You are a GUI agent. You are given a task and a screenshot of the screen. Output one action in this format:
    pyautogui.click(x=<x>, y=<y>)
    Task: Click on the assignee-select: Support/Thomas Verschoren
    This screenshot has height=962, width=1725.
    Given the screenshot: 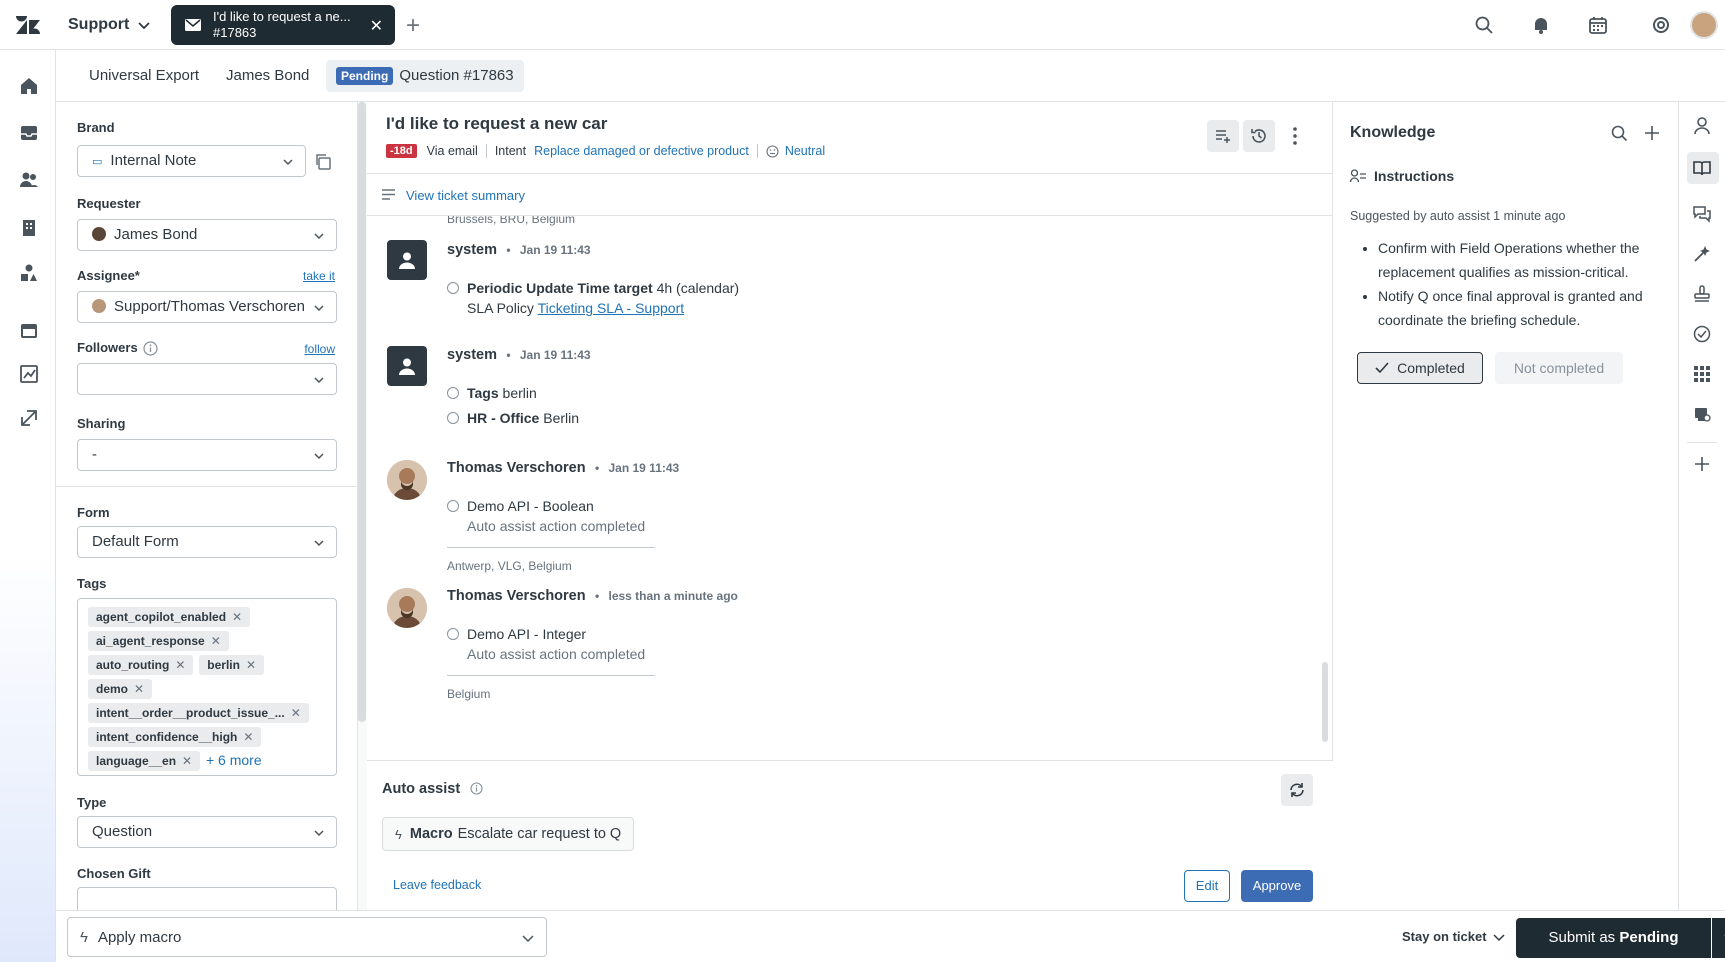 What is the action you would take?
    pyautogui.click(x=207, y=307)
    